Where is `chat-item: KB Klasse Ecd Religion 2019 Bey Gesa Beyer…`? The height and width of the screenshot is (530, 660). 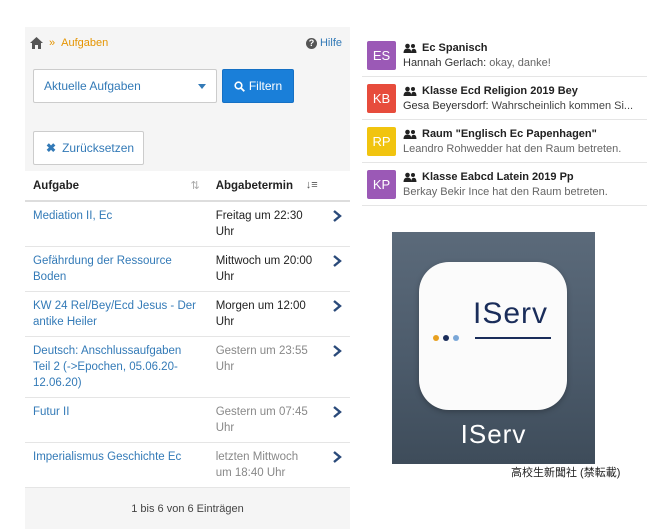
chat-item: KB Klasse Ecd Religion 2019 Bey Gesa Beyer… is located at coordinates (504, 98).